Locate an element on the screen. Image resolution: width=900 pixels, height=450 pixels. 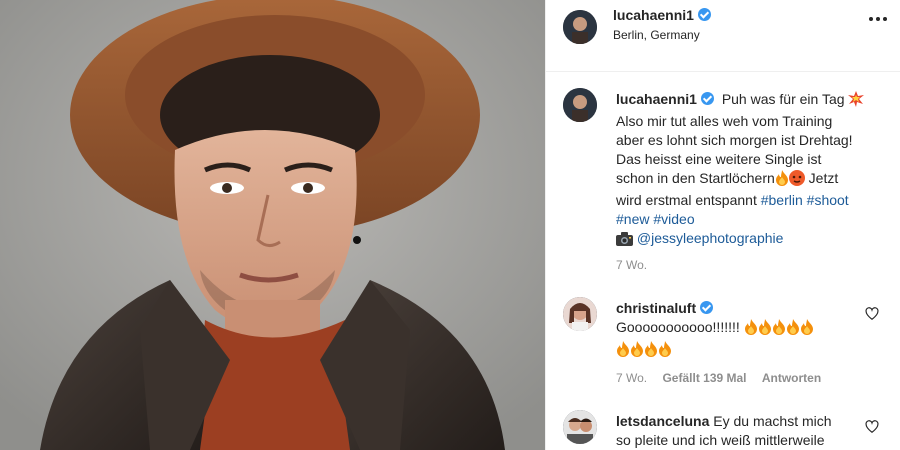
reply-button: Antworten is located at coordinates (791, 378).